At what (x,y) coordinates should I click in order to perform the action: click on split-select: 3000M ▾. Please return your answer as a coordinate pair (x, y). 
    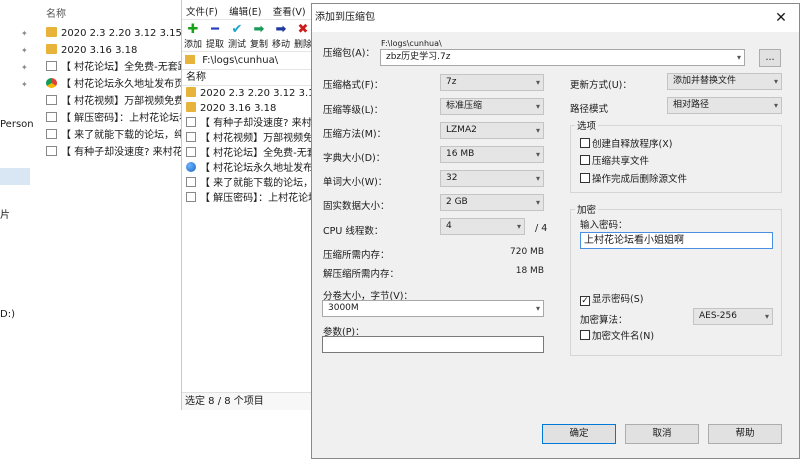
    Looking at the image, I should click on (433, 308).